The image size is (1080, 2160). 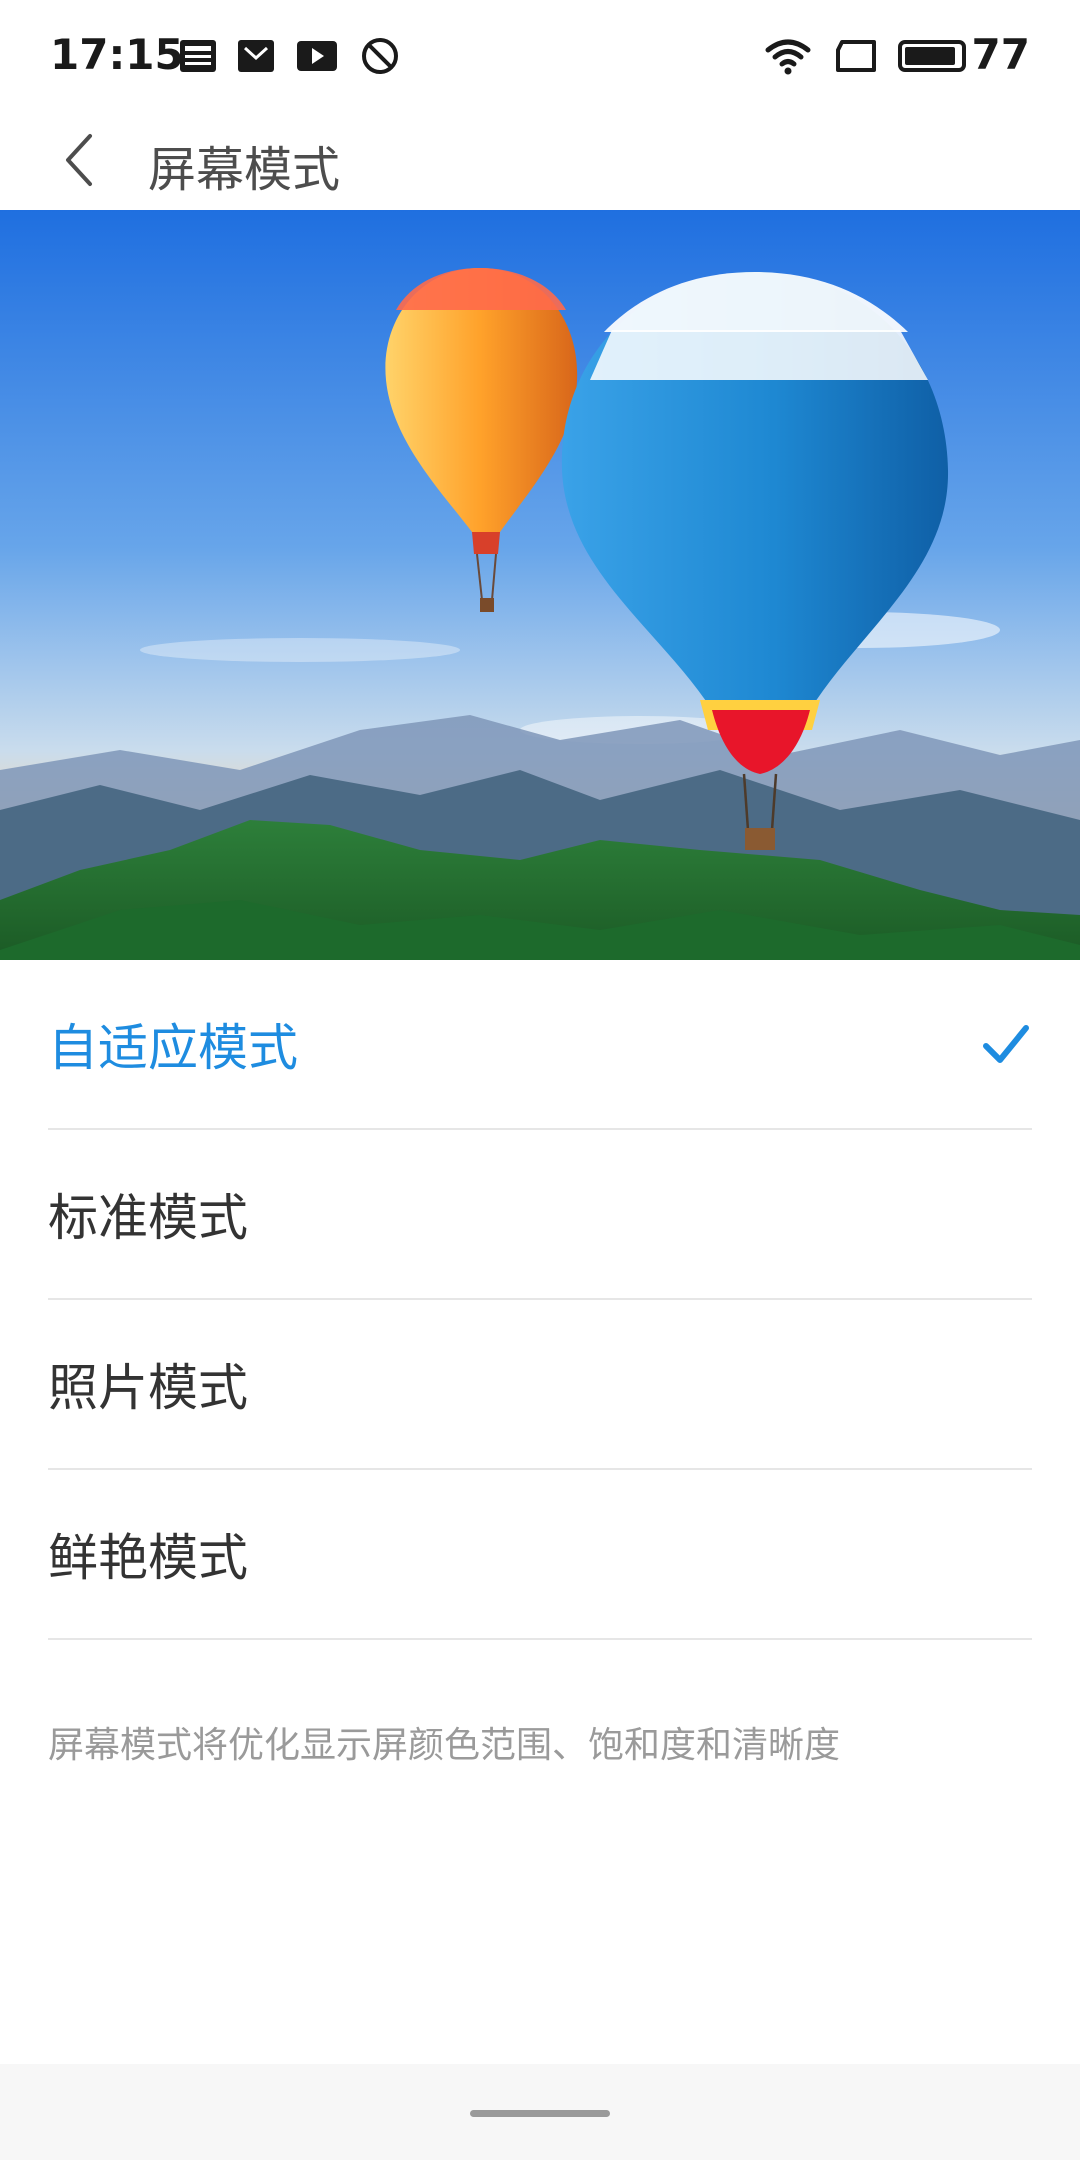 I want to click on home-indicator, so click(x=540, y=2113).